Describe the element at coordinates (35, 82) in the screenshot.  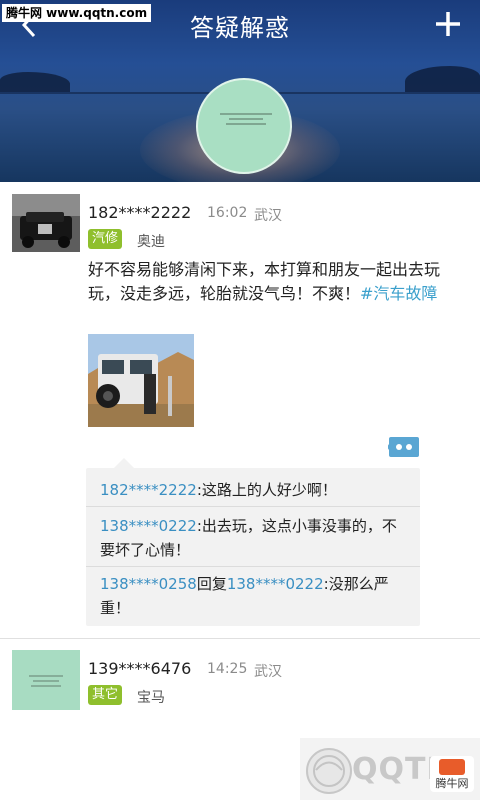
I see `banner-rock-left` at that location.